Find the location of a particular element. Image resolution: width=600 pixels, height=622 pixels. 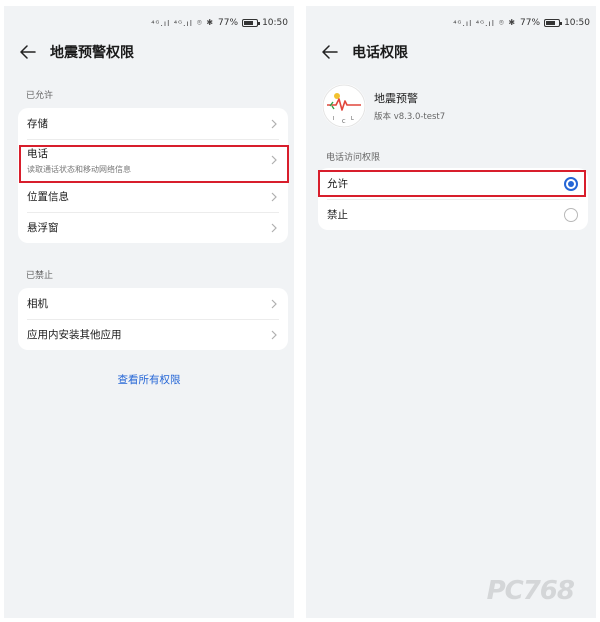

phone-access-options-card: 允许 禁止 is located at coordinates (453, 199).